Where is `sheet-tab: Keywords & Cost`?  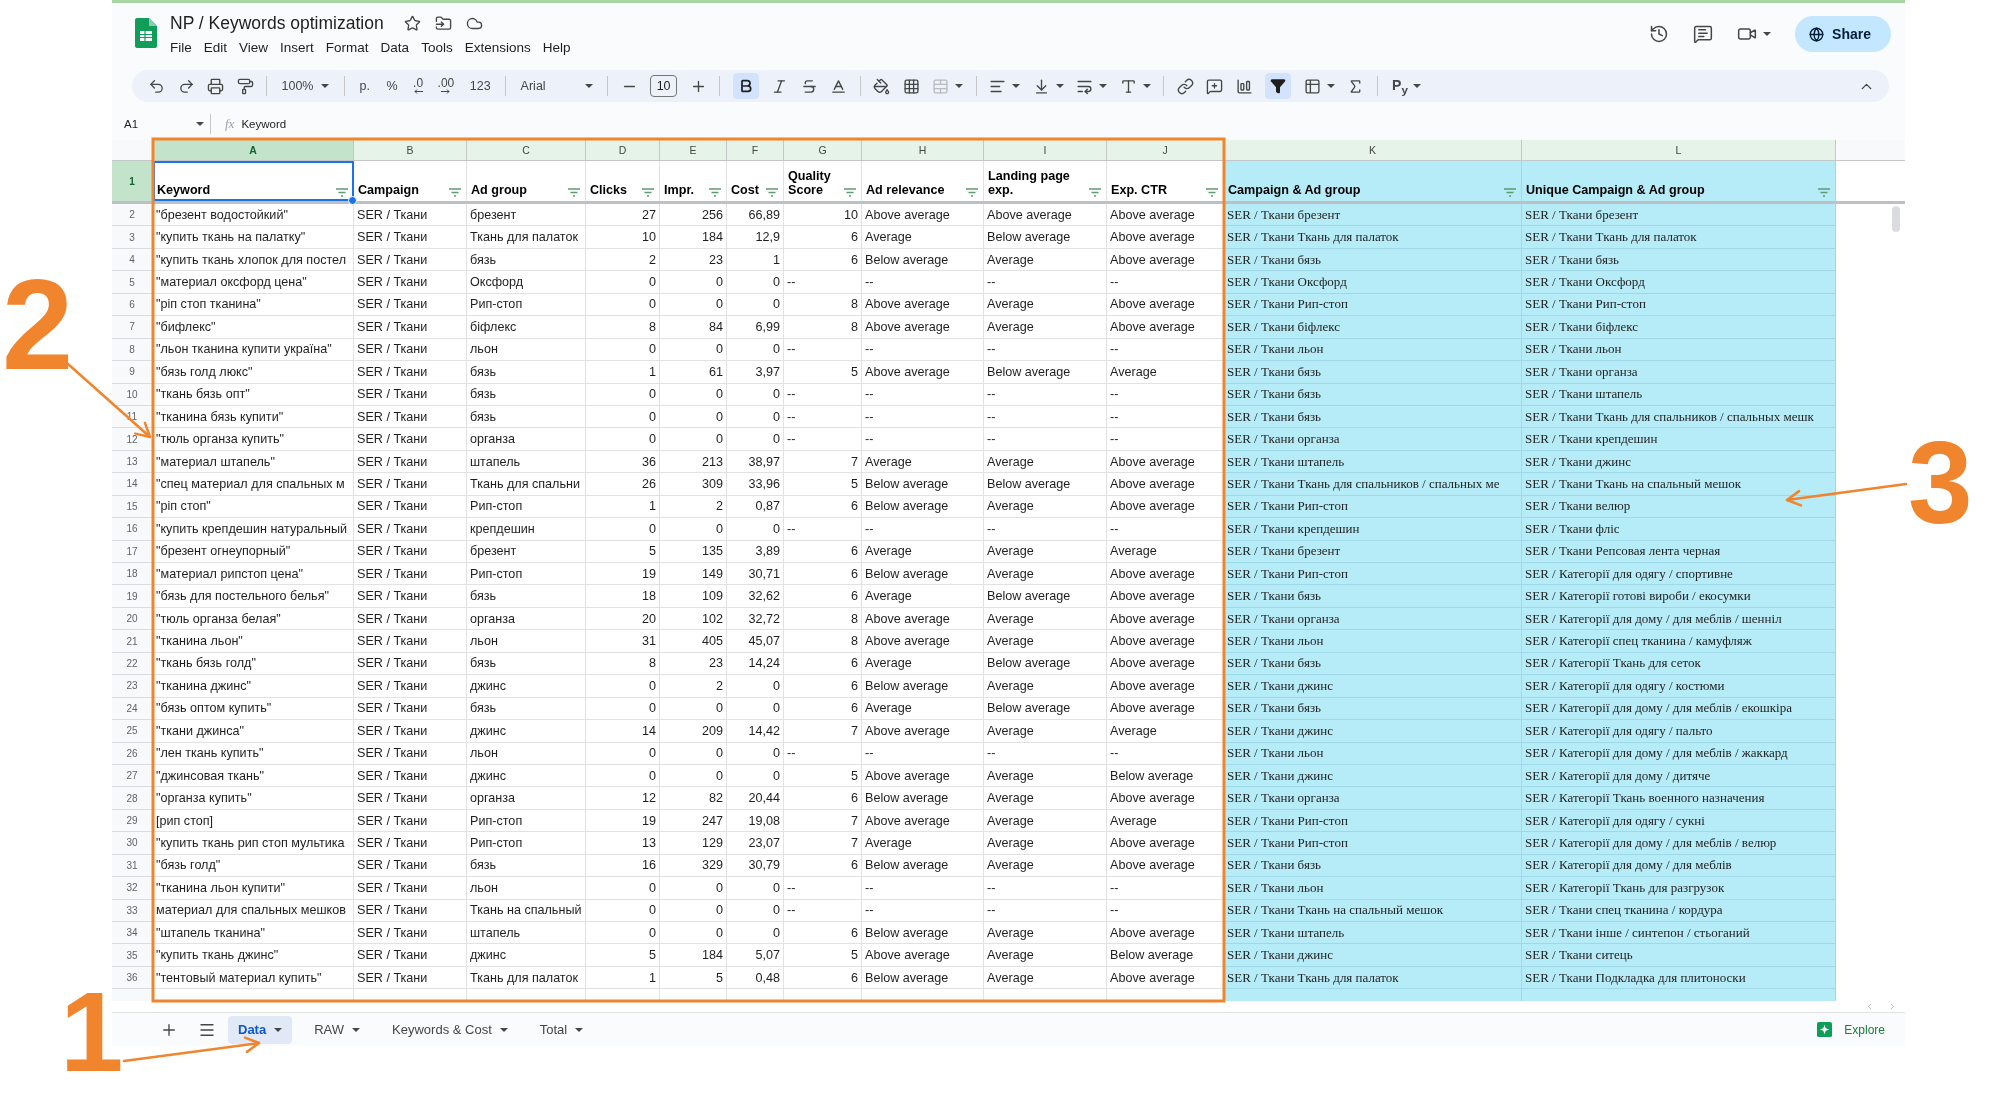
sheet-tab: Keywords & Cost is located at coordinates (450, 1029).